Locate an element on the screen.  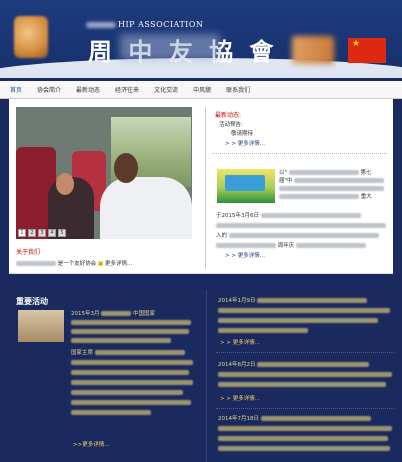
slider-dots: 1 2 3 4 5 is located at coordinates (42, 233).